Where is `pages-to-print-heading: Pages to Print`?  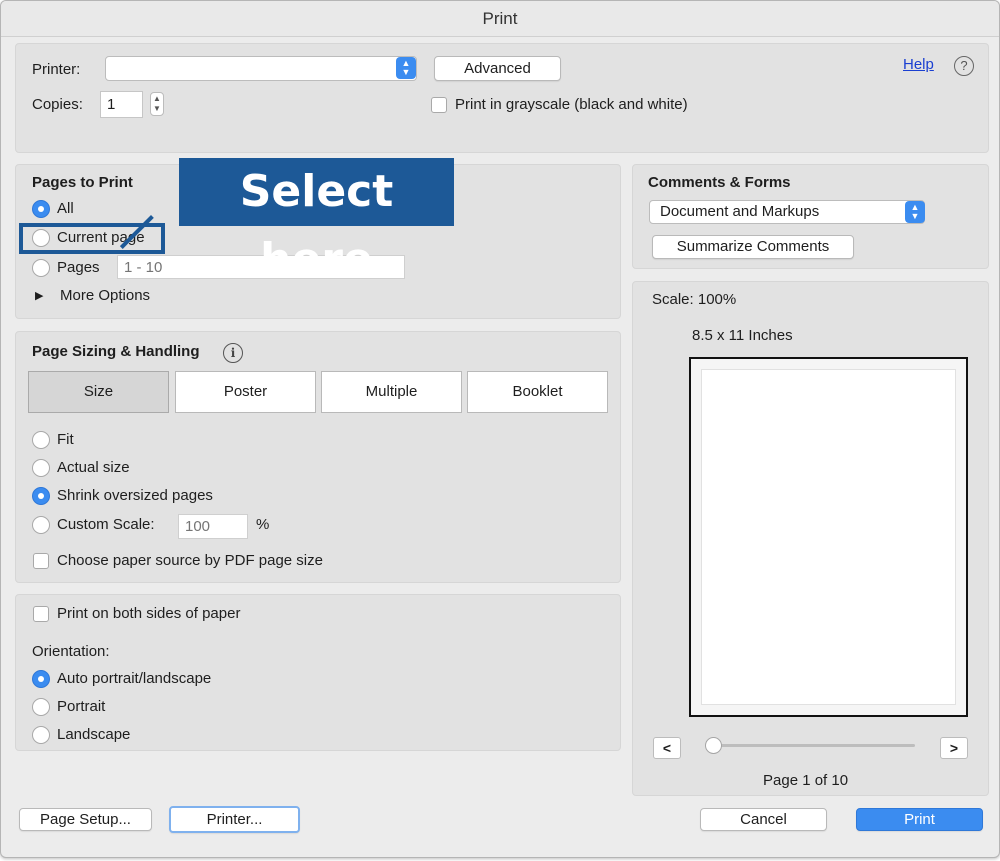
pages-to-print-heading: Pages to Print is located at coordinates (82, 182).